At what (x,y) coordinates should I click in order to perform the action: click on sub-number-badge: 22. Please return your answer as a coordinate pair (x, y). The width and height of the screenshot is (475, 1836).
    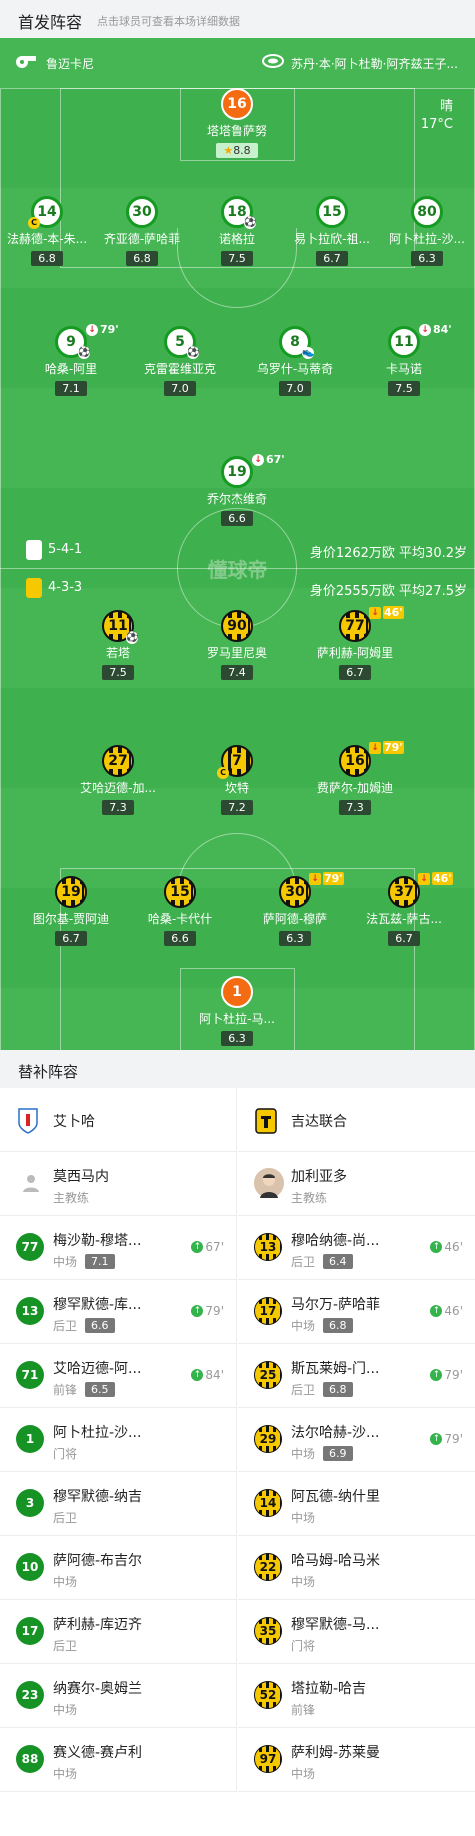
    Looking at the image, I should click on (268, 1567).